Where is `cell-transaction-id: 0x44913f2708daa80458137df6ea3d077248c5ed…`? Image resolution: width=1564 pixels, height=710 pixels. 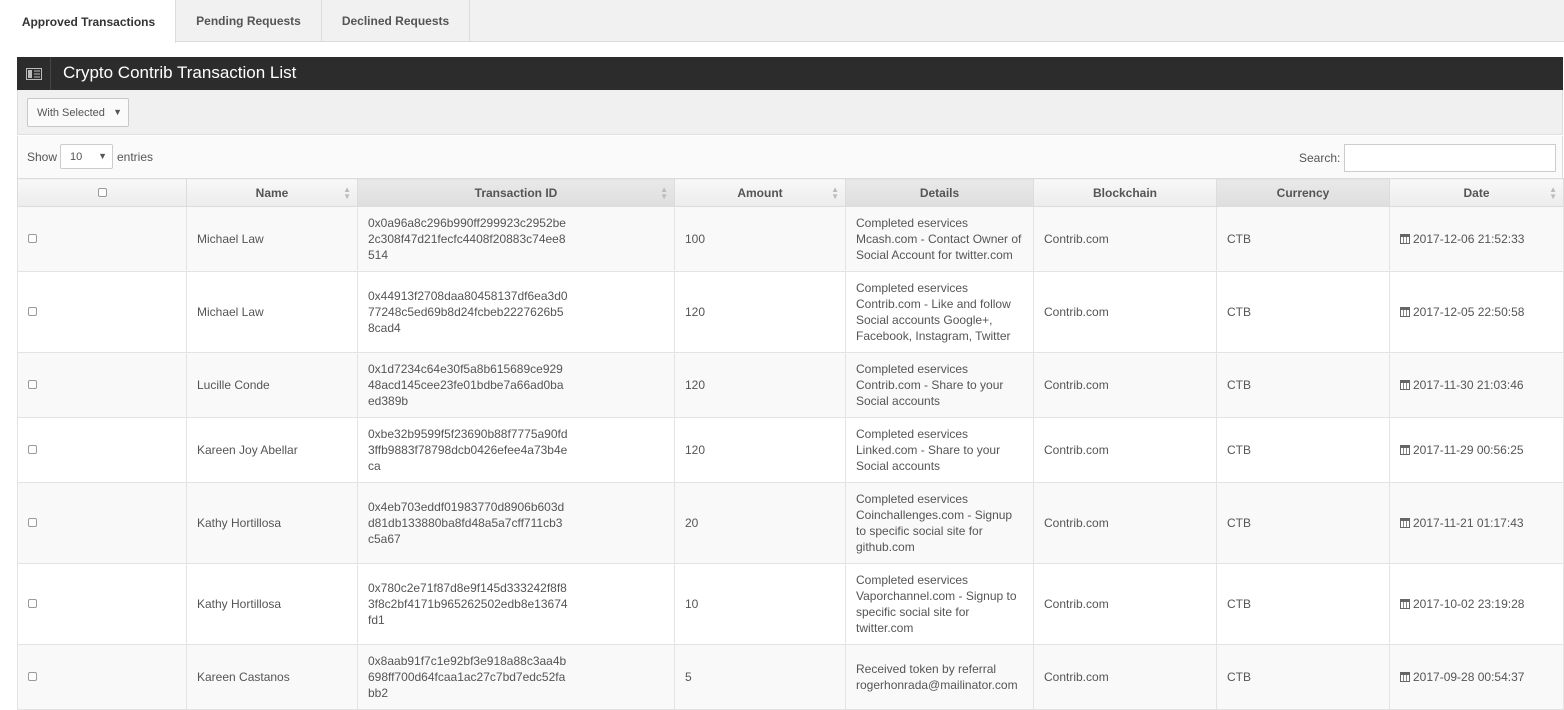
cell-transaction-id: 0x44913f2708daa80458137df6ea3d077248c5ed… is located at coordinates (516, 312).